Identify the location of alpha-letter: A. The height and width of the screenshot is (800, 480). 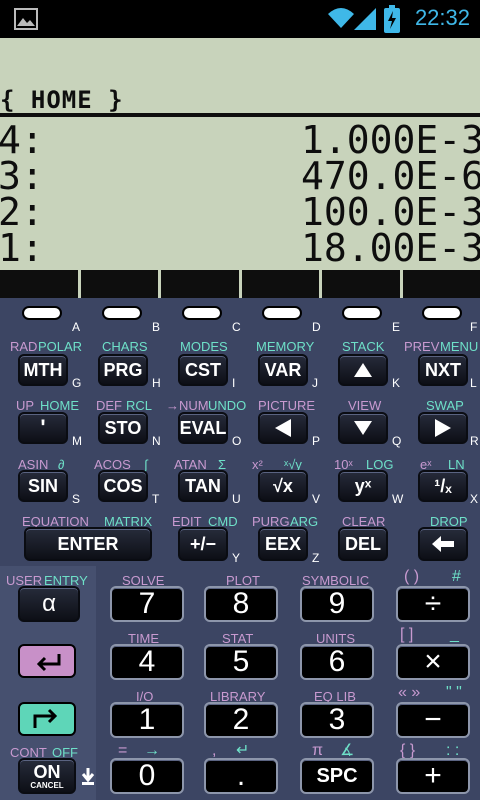
(76, 327).